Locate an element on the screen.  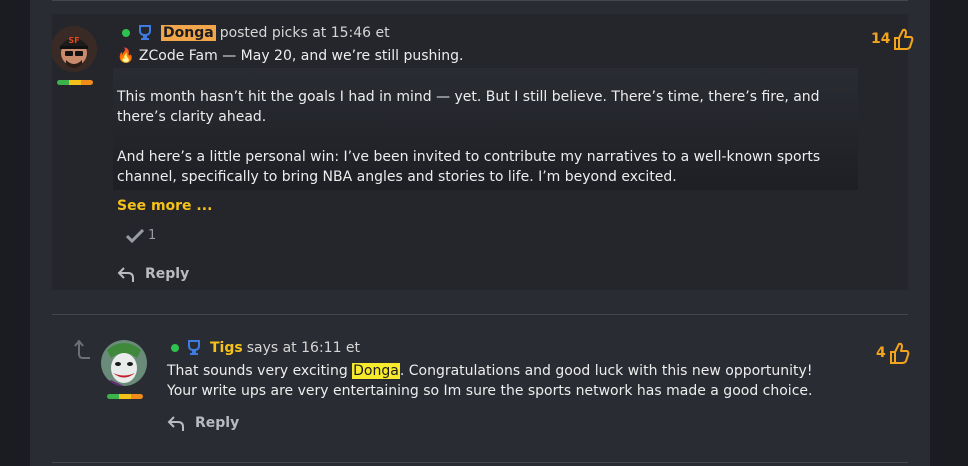
comment-reply-button: Reply is located at coordinates (203, 423).